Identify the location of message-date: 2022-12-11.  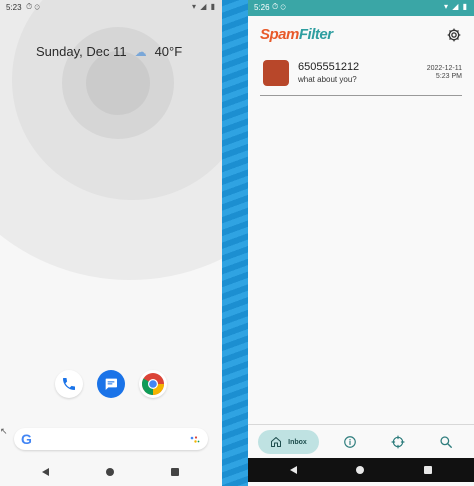
(444, 68).